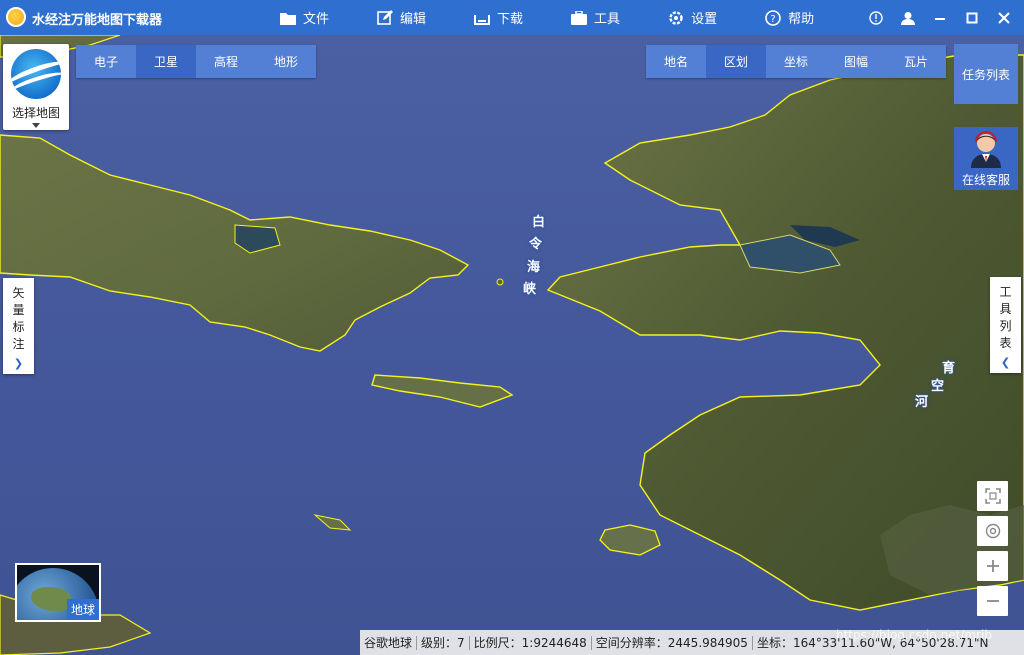 This screenshot has width=1024, height=655. Describe the element at coordinates (914, 635) in the screenshot. I see `watermark: https://blog.csdn.net/mrib` at that location.